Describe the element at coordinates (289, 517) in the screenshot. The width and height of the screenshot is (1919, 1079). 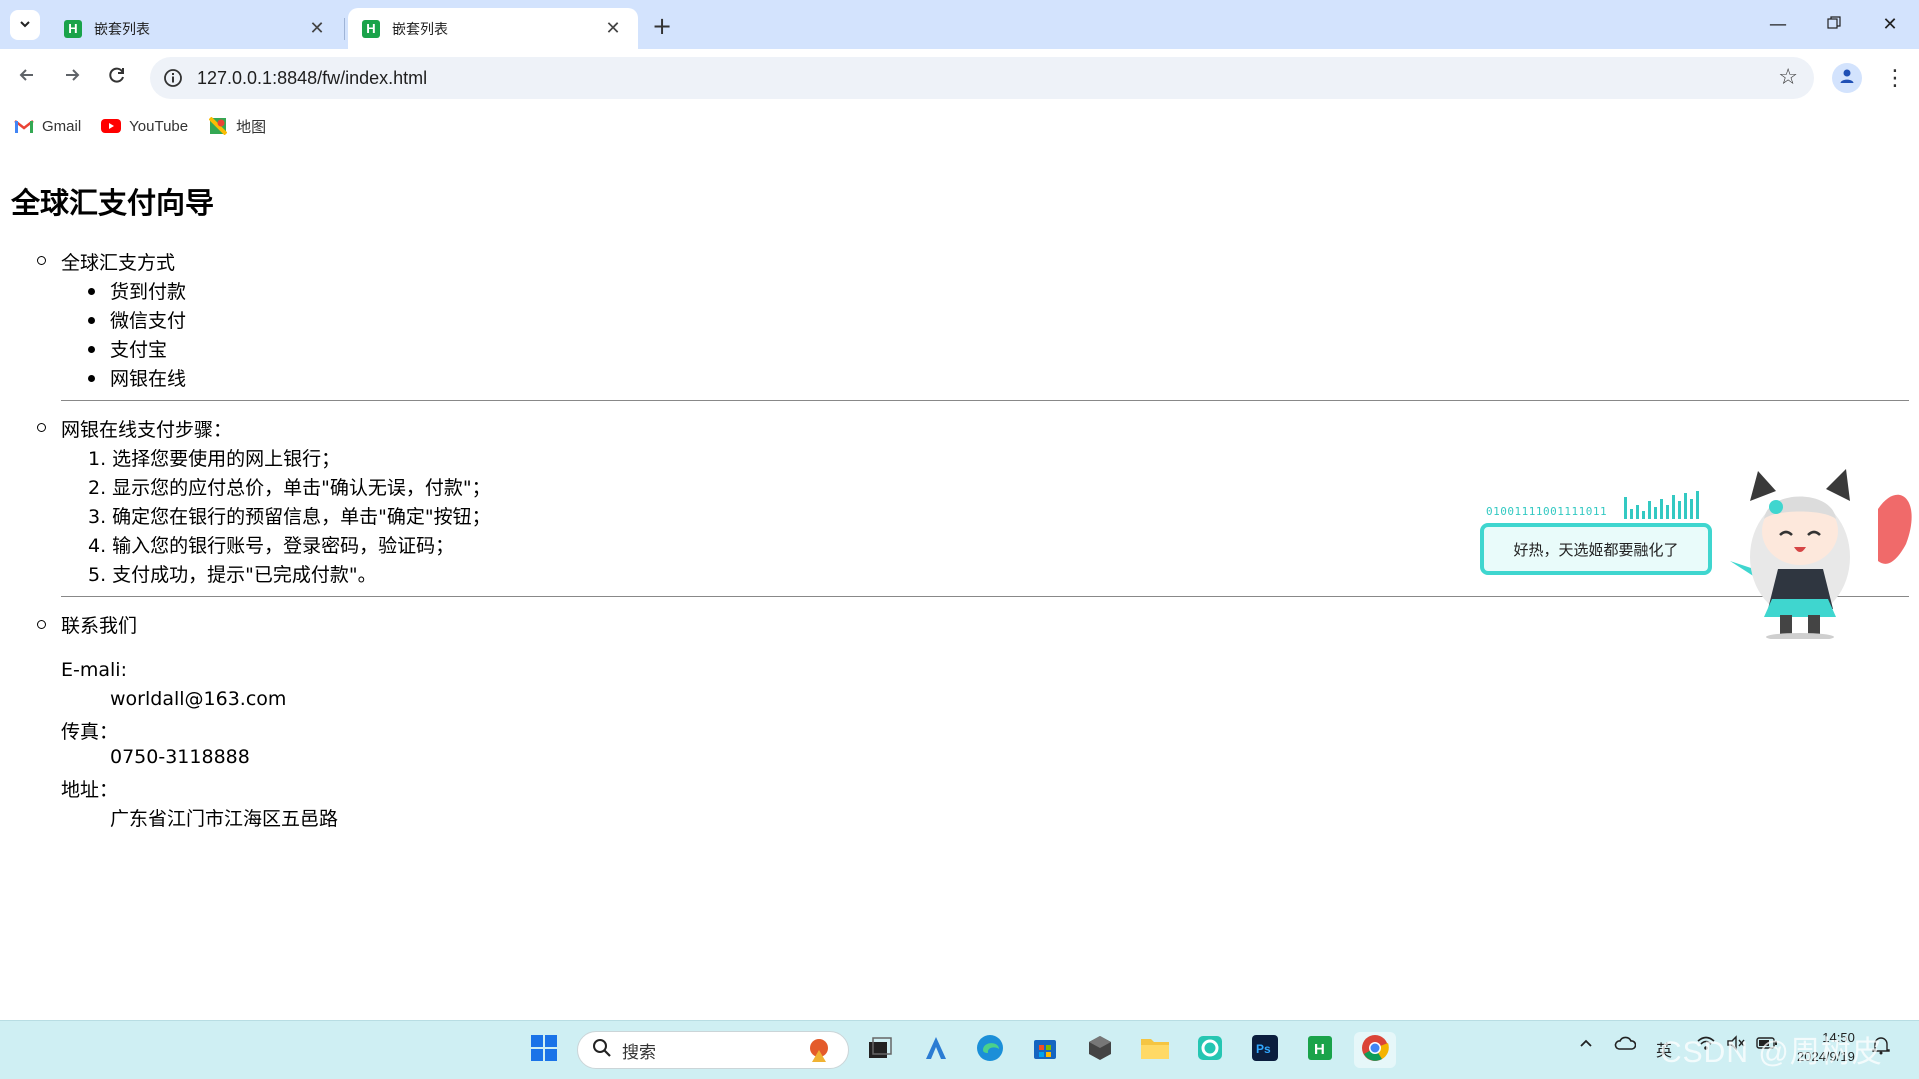
I see `ordered-list-item: 3. 确定您在银行的预留信息，单击"确定"按钮；` at that location.